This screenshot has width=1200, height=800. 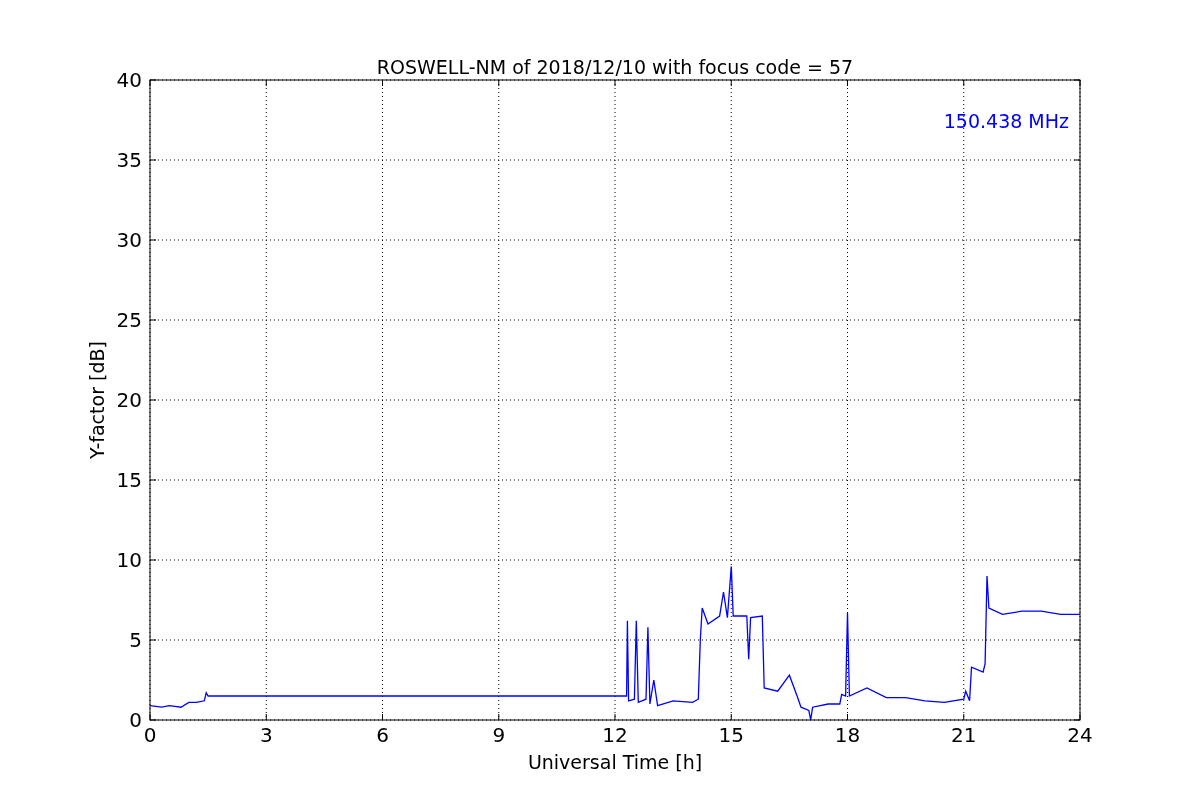 What do you see at coordinates (129, 480) in the screenshot?
I see `y-tick-label: 15` at bounding box center [129, 480].